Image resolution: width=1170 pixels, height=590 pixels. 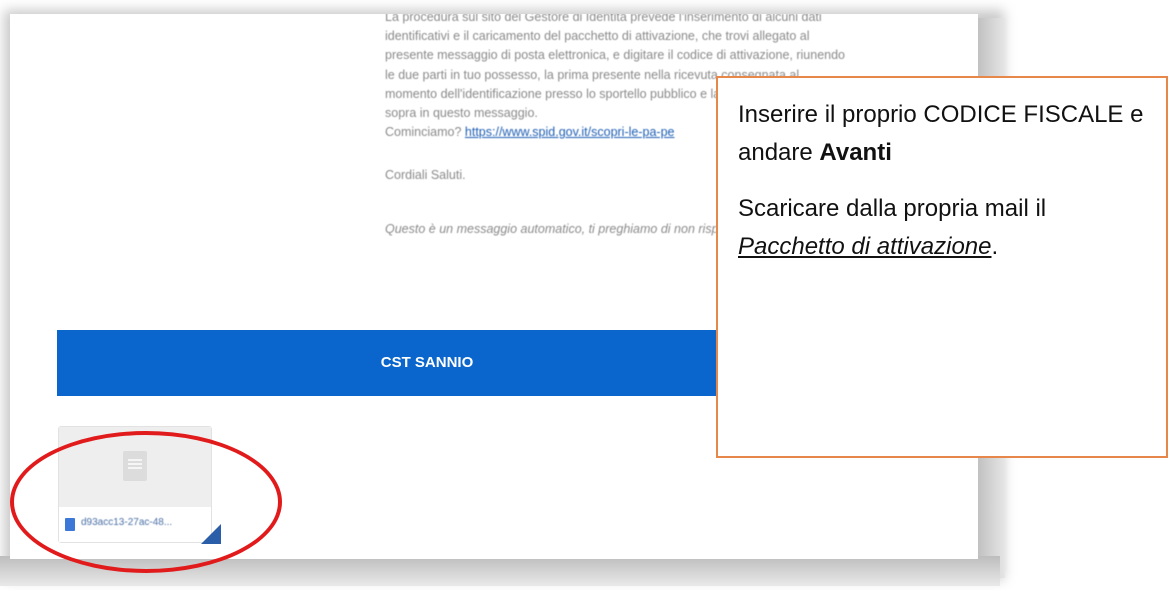 I want to click on highlight-ring, so click(x=146, y=502).